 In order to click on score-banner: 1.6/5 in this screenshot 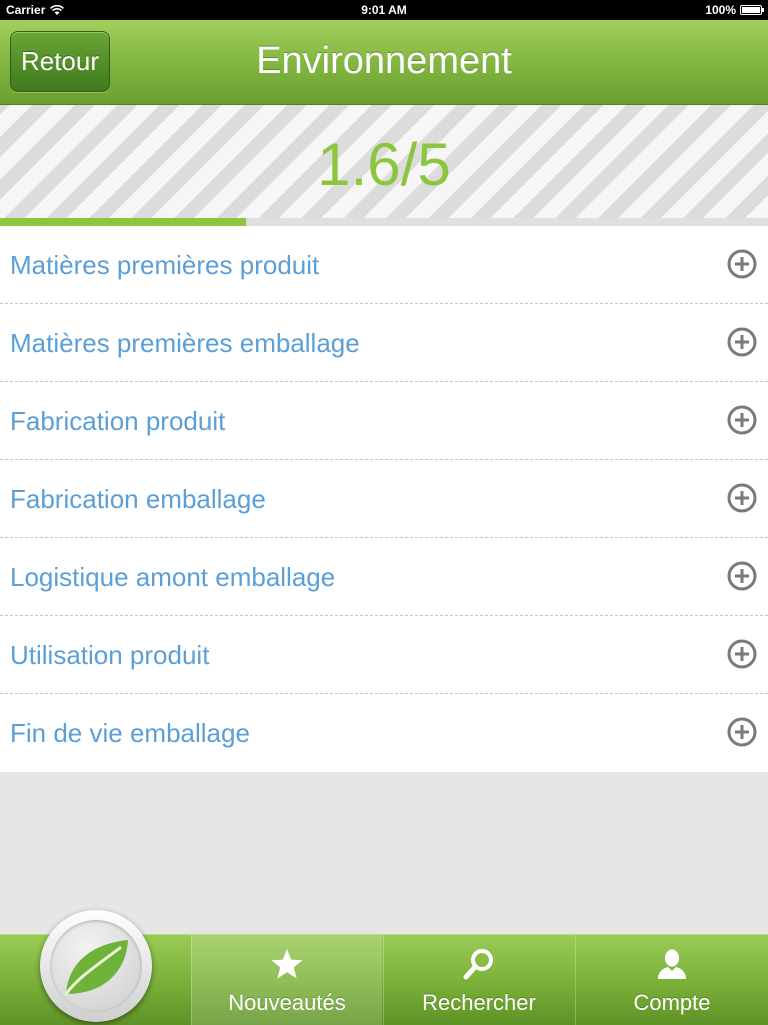, I will do `click(384, 161)`.